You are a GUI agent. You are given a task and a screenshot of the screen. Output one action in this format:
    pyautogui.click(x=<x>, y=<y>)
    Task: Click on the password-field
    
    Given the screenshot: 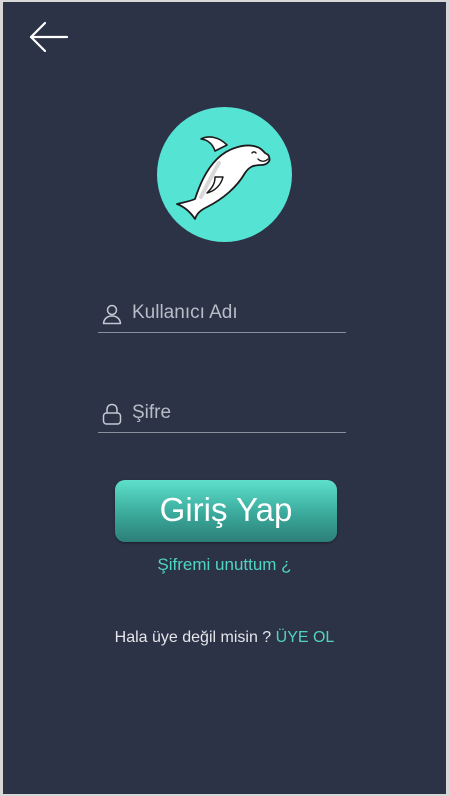 What is the action you would take?
    pyautogui.click(x=222, y=415)
    